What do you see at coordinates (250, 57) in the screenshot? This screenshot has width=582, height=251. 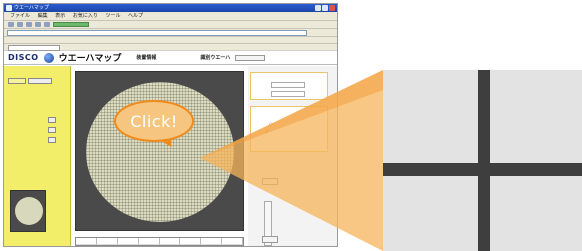 I see `wafer-id-field` at bounding box center [250, 57].